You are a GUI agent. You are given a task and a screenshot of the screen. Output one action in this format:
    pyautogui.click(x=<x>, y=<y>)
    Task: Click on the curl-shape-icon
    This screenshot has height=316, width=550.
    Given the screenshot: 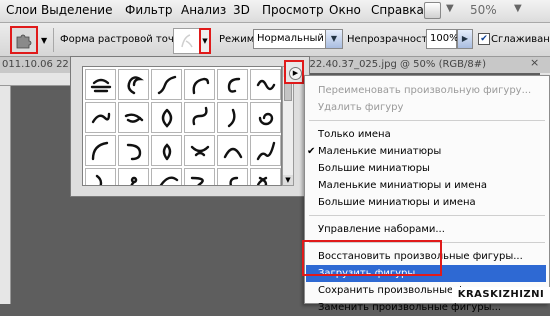 What is the action you would take?
    pyautogui.click(x=233, y=85)
    